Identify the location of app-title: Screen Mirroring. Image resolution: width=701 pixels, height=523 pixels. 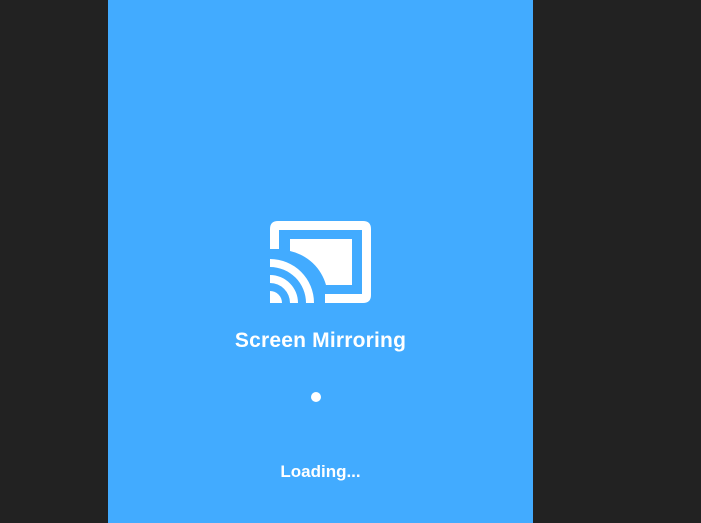
(320, 340).